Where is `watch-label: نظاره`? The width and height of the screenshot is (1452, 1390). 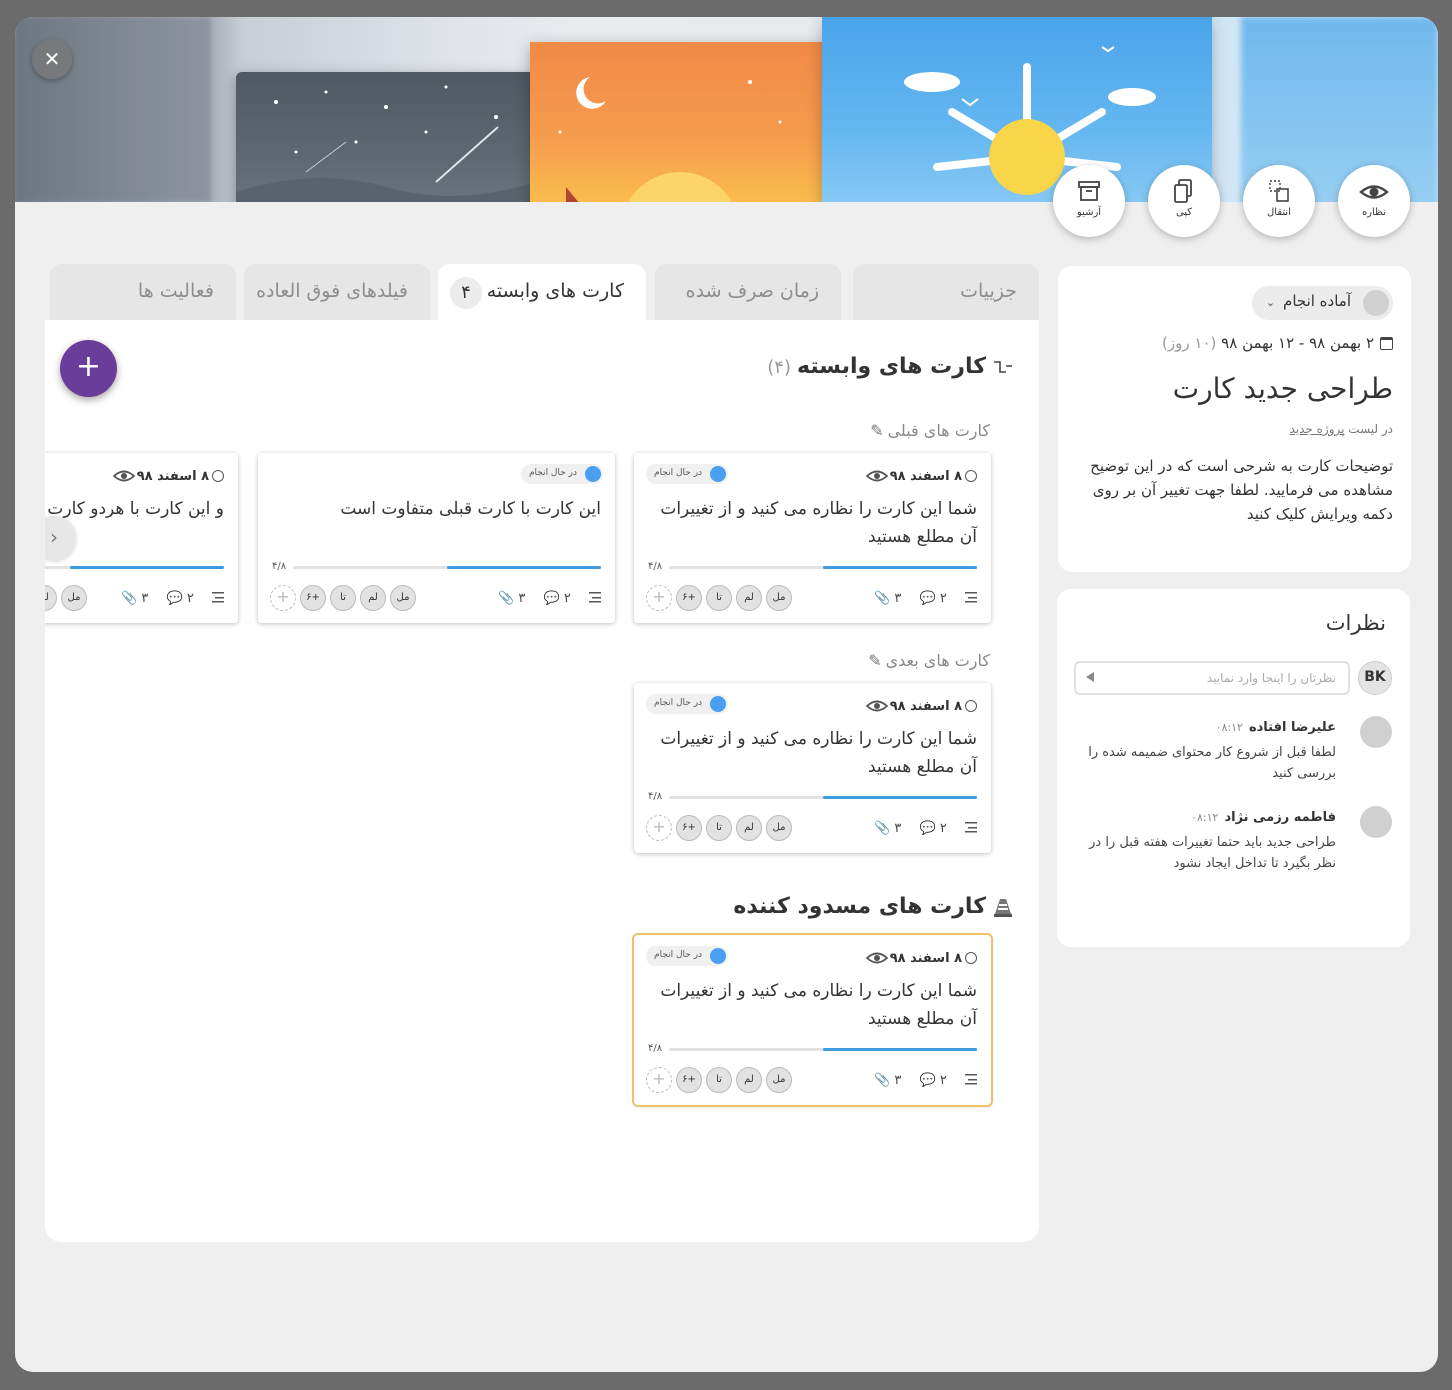 watch-label: نظاره is located at coordinates (1374, 212).